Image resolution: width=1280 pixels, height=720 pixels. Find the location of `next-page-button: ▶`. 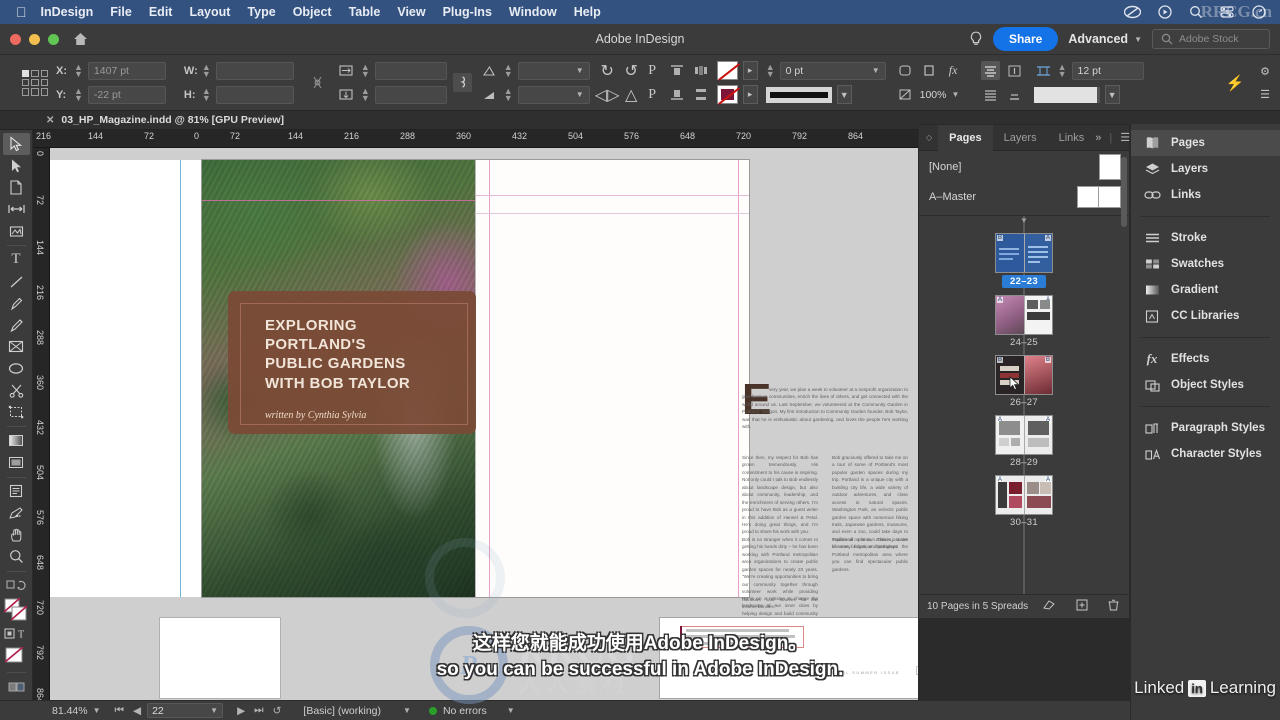

next-page-button: ▶ is located at coordinates (241, 711).